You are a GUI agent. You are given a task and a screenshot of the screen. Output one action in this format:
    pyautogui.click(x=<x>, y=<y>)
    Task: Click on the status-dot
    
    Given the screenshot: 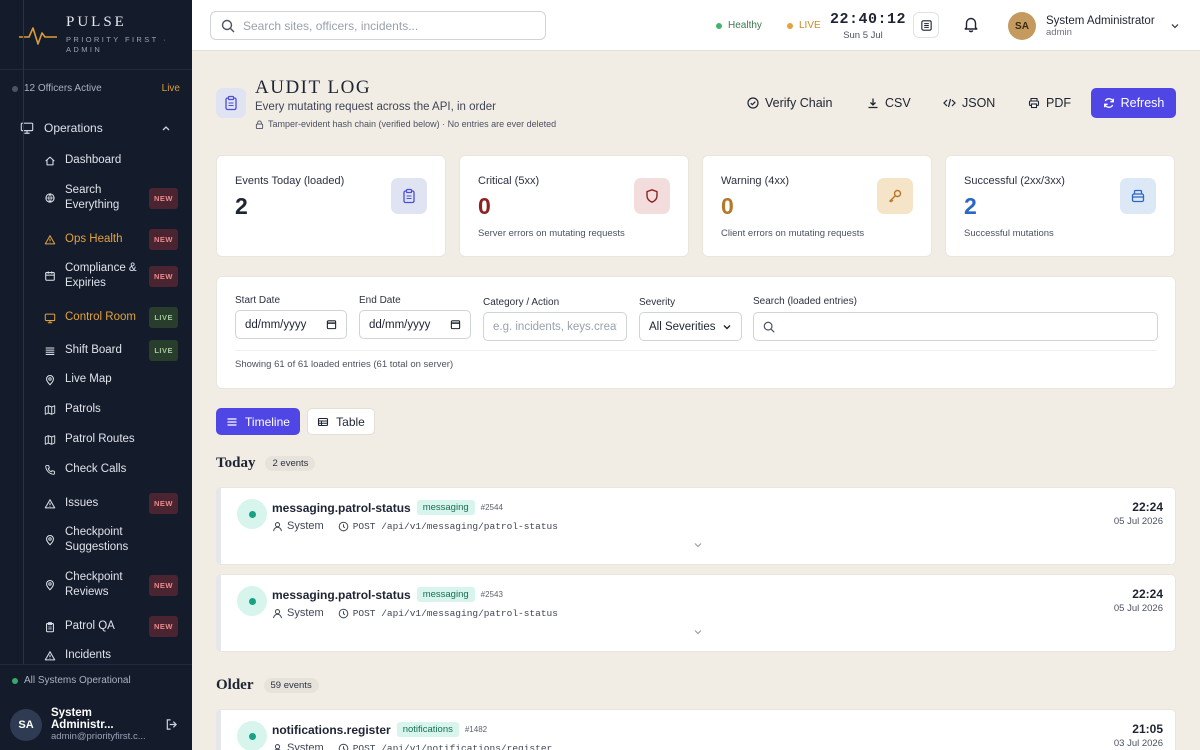 What is the action you would take?
    pyautogui.click(x=15, y=680)
    